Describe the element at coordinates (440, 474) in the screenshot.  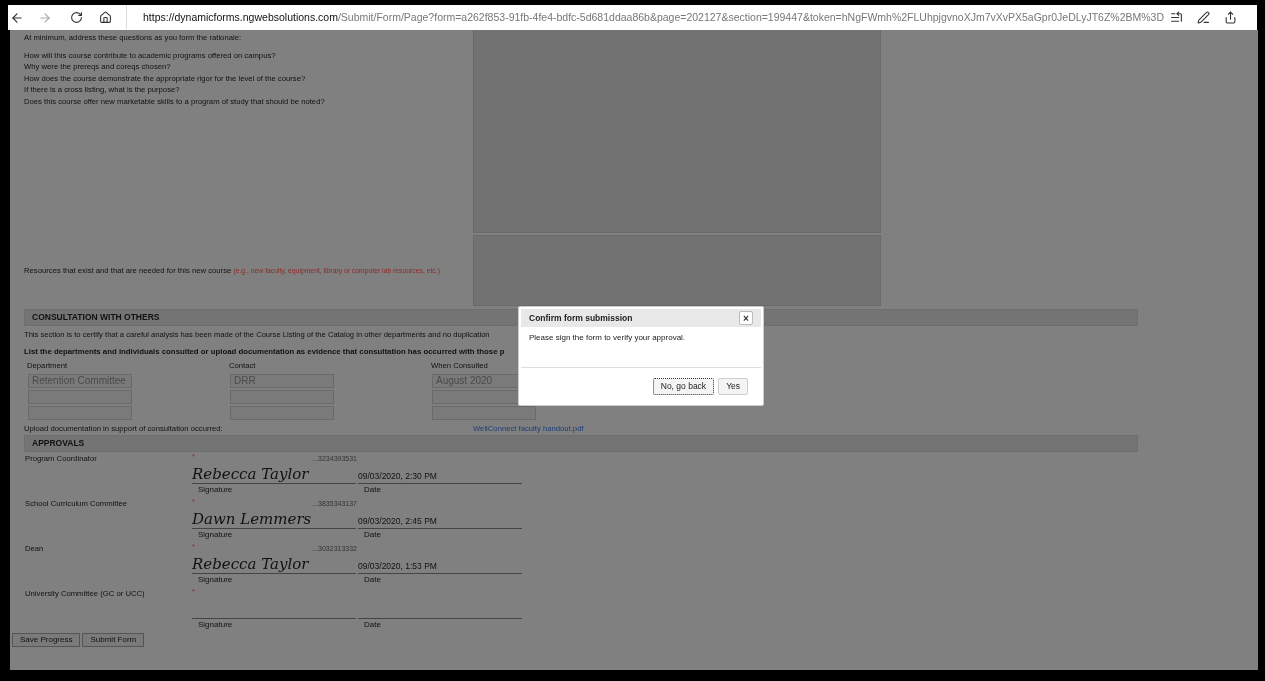
I see `date-line: 09/03/2020, 2:30 PM` at that location.